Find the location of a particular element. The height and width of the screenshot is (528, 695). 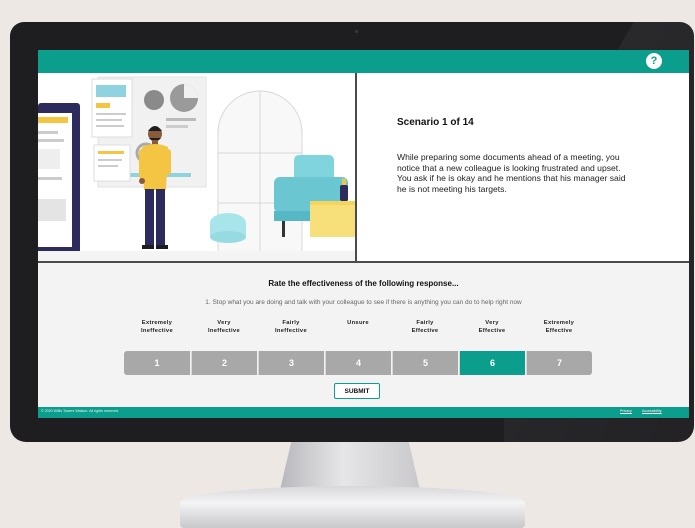

question-mark-icon: ? is located at coordinates (654, 61).